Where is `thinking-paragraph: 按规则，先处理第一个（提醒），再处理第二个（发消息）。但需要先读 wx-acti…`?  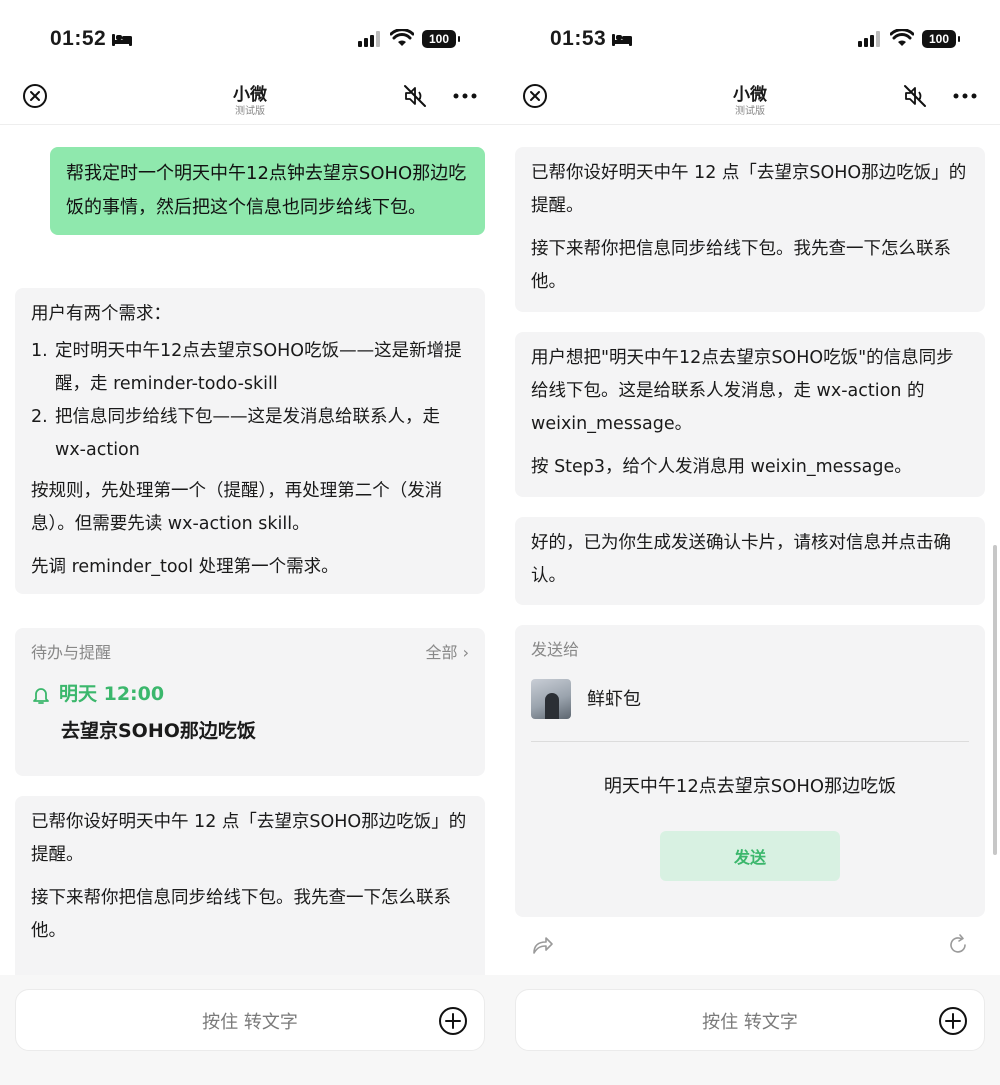 thinking-paragraph: 按规则，先处理第一个（提醒），再处理第二个（发消息）。但需要先读 wx-acti… is located at coordinates (237, 507).